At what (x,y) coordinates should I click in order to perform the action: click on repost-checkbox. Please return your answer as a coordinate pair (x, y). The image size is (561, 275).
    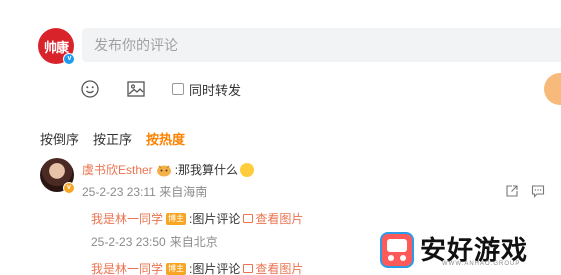
    Looking at the image, I should click on (178, 89).